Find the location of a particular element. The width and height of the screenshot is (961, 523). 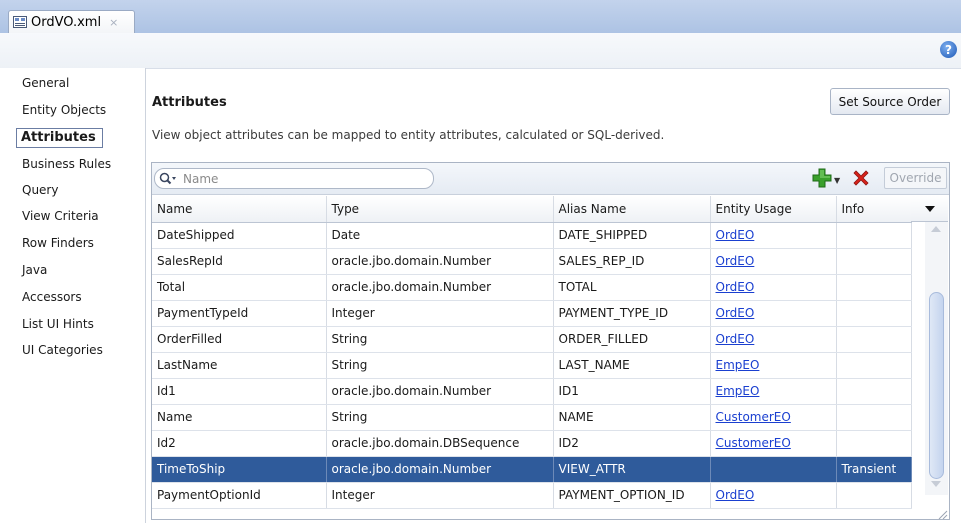

cell-name: PaymentOptionId is located at coordinates (239, 495).